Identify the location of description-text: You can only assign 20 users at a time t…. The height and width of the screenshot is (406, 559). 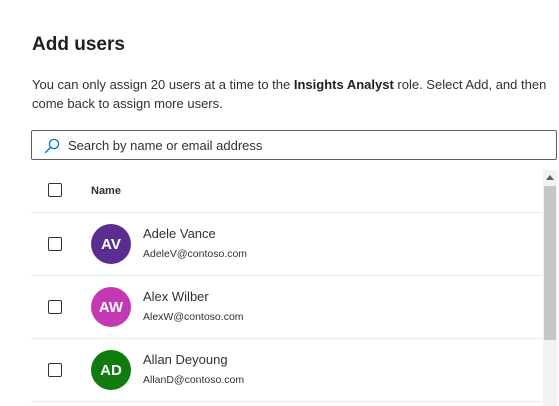
(292, 94).